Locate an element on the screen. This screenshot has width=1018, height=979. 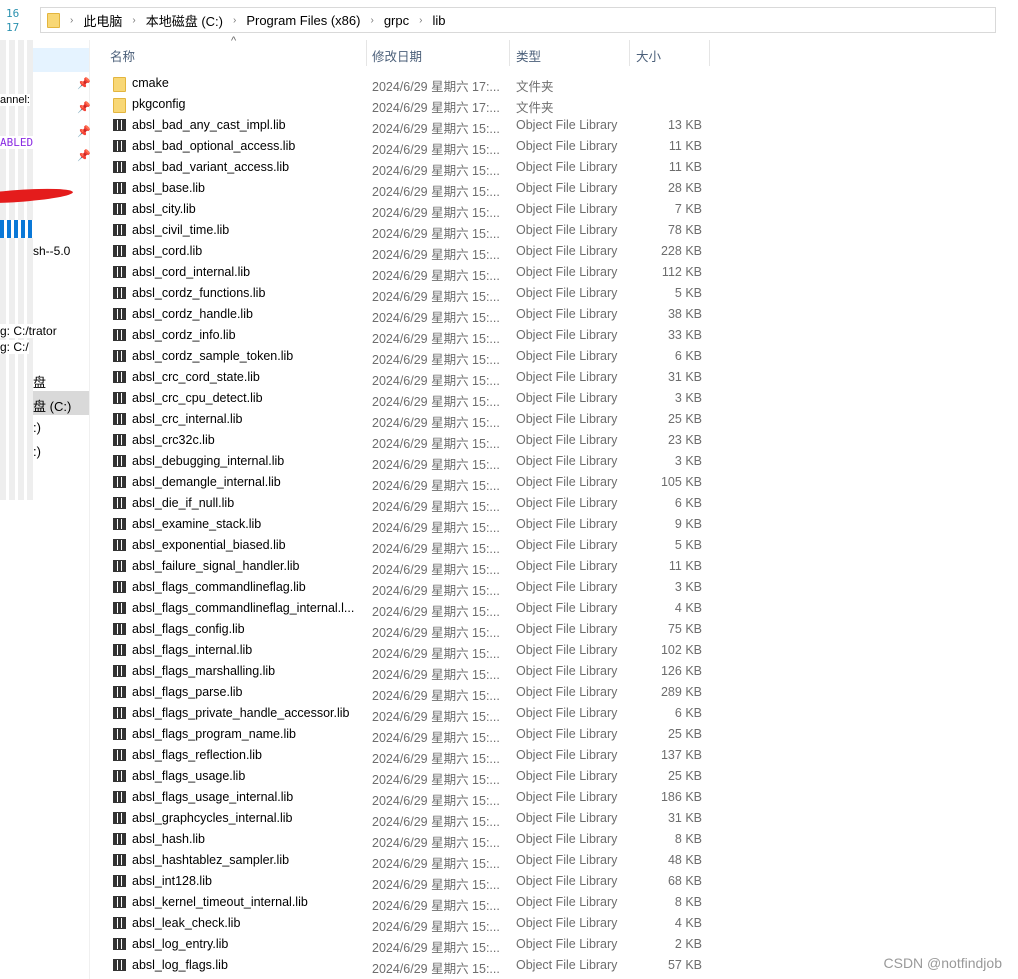
nav-item-c-drive: 盘 (C:) is located at coordinates (61, 403).